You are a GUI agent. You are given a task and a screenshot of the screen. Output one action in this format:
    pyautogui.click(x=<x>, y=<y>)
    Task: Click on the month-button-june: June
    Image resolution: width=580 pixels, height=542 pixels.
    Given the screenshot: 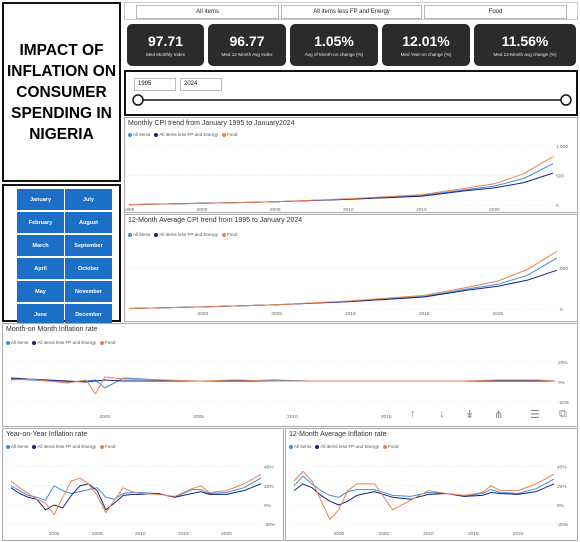 What is the action you would take?
    pyautogui.click(x=40, y=314)
    